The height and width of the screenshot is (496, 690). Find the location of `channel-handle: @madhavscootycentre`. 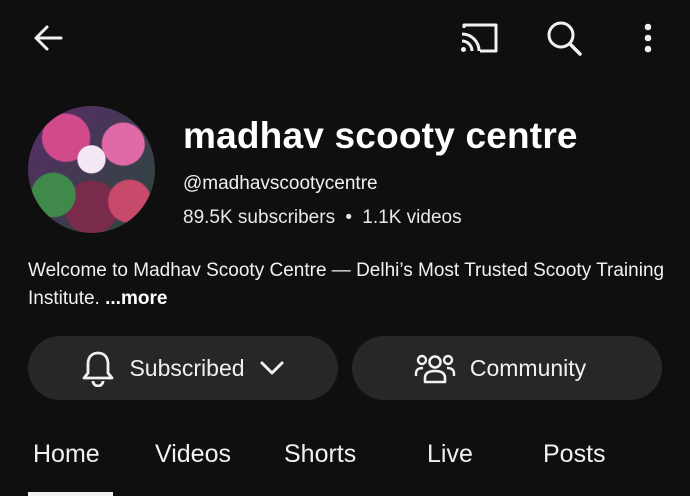

channel-handle: @madhavscootycentre is located at coordinates (280, 183).